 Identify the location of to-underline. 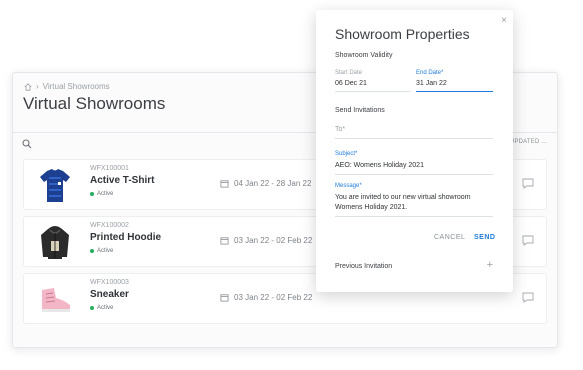
(414, 138).